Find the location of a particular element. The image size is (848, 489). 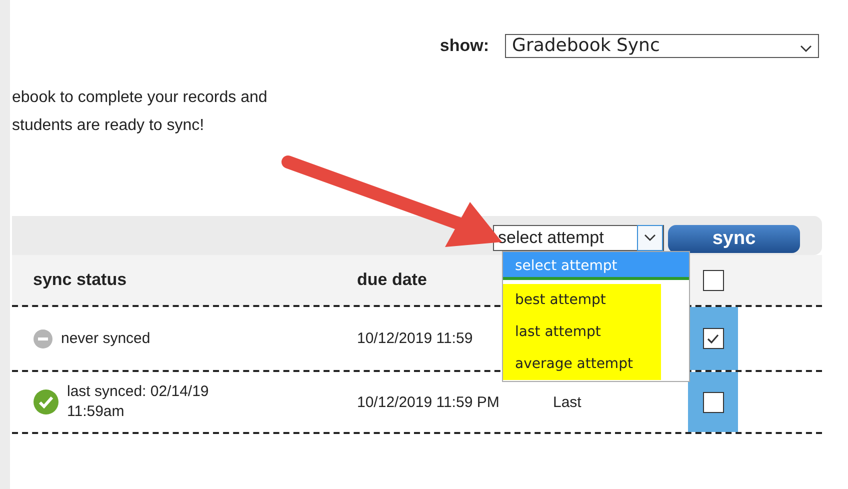

column-header: sync status is located at coordinates (80, 280).